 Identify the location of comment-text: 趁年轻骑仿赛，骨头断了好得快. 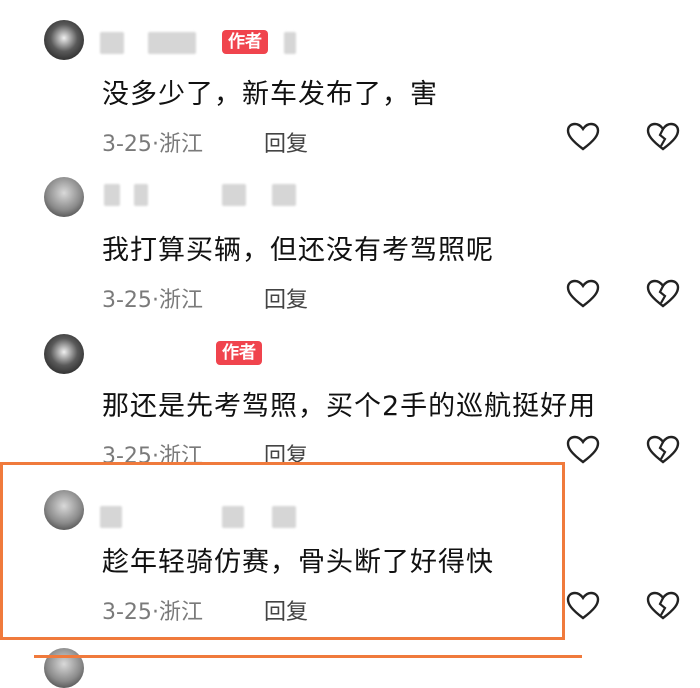
(298, 562).